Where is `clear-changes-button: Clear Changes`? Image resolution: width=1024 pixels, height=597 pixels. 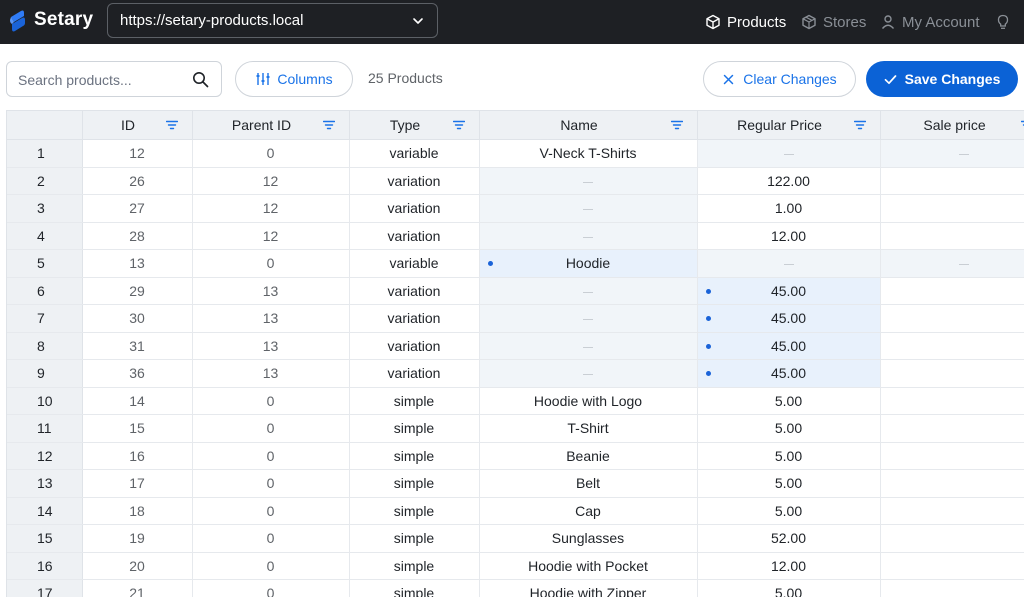
clear-changes-button: Clear Changes is located at coordinates (779, 79).